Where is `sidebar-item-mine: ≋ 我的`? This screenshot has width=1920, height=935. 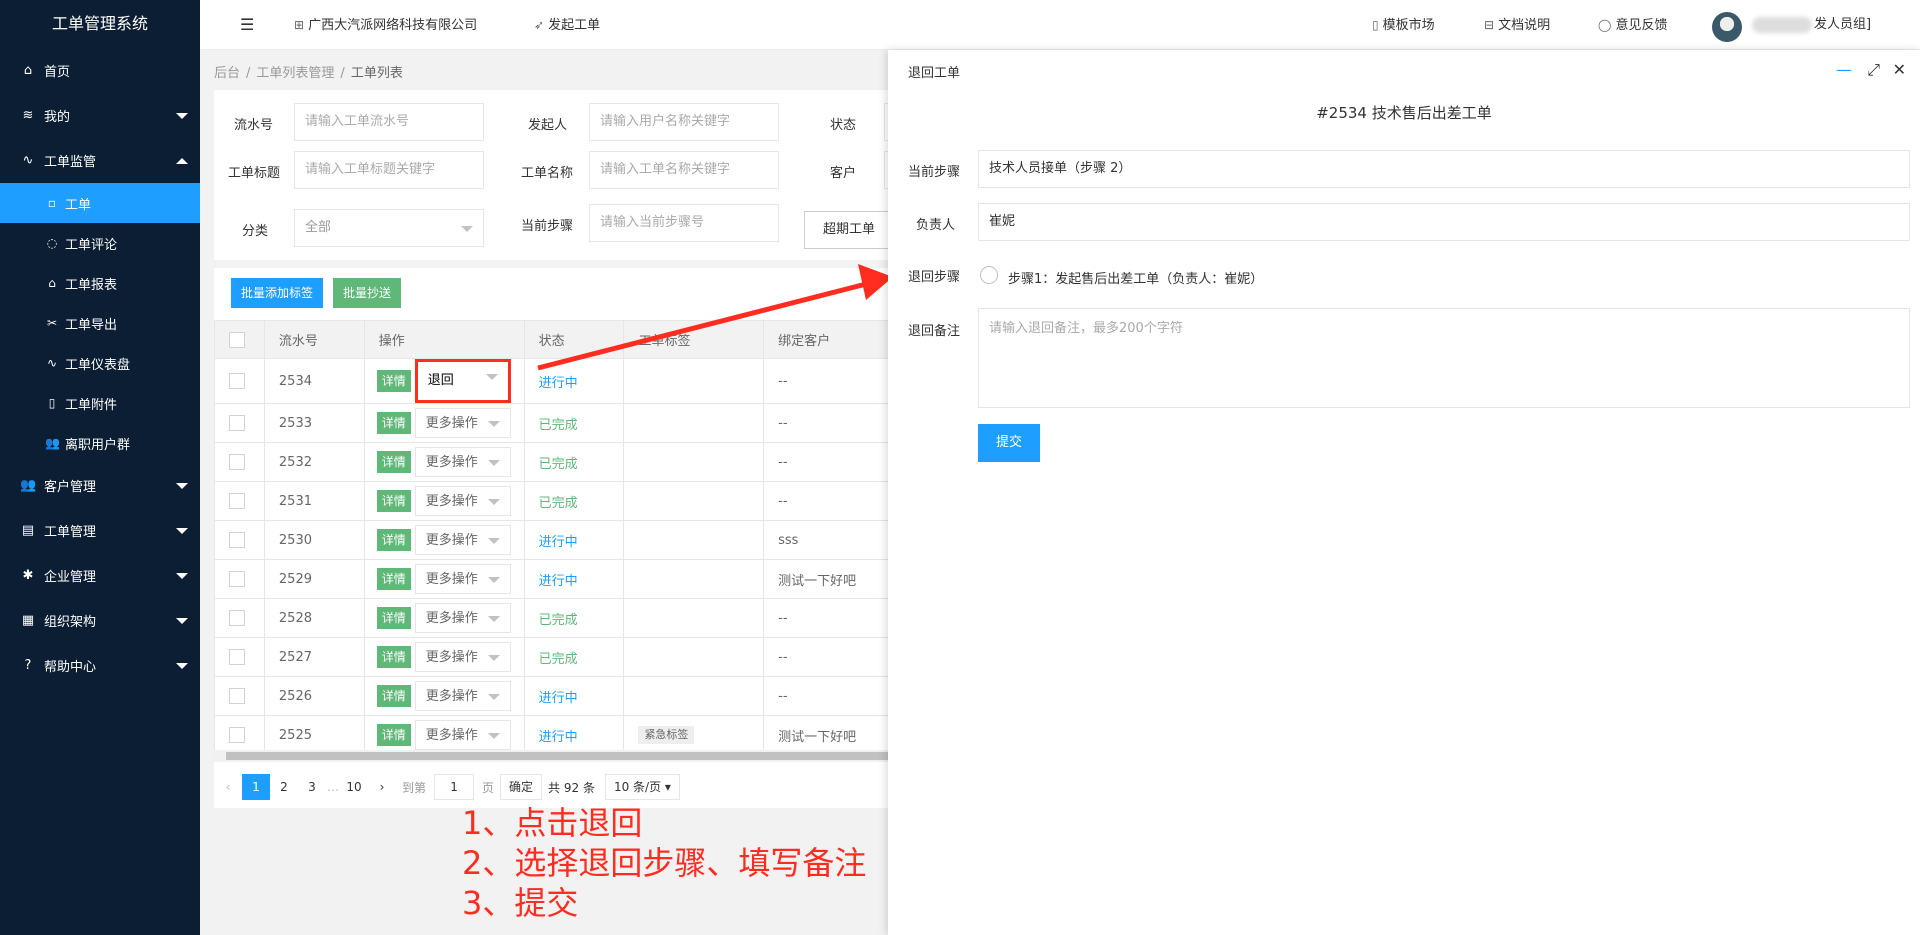 sidebar-item-mine: ≋ 我的 is located at coordinates (100, 115).